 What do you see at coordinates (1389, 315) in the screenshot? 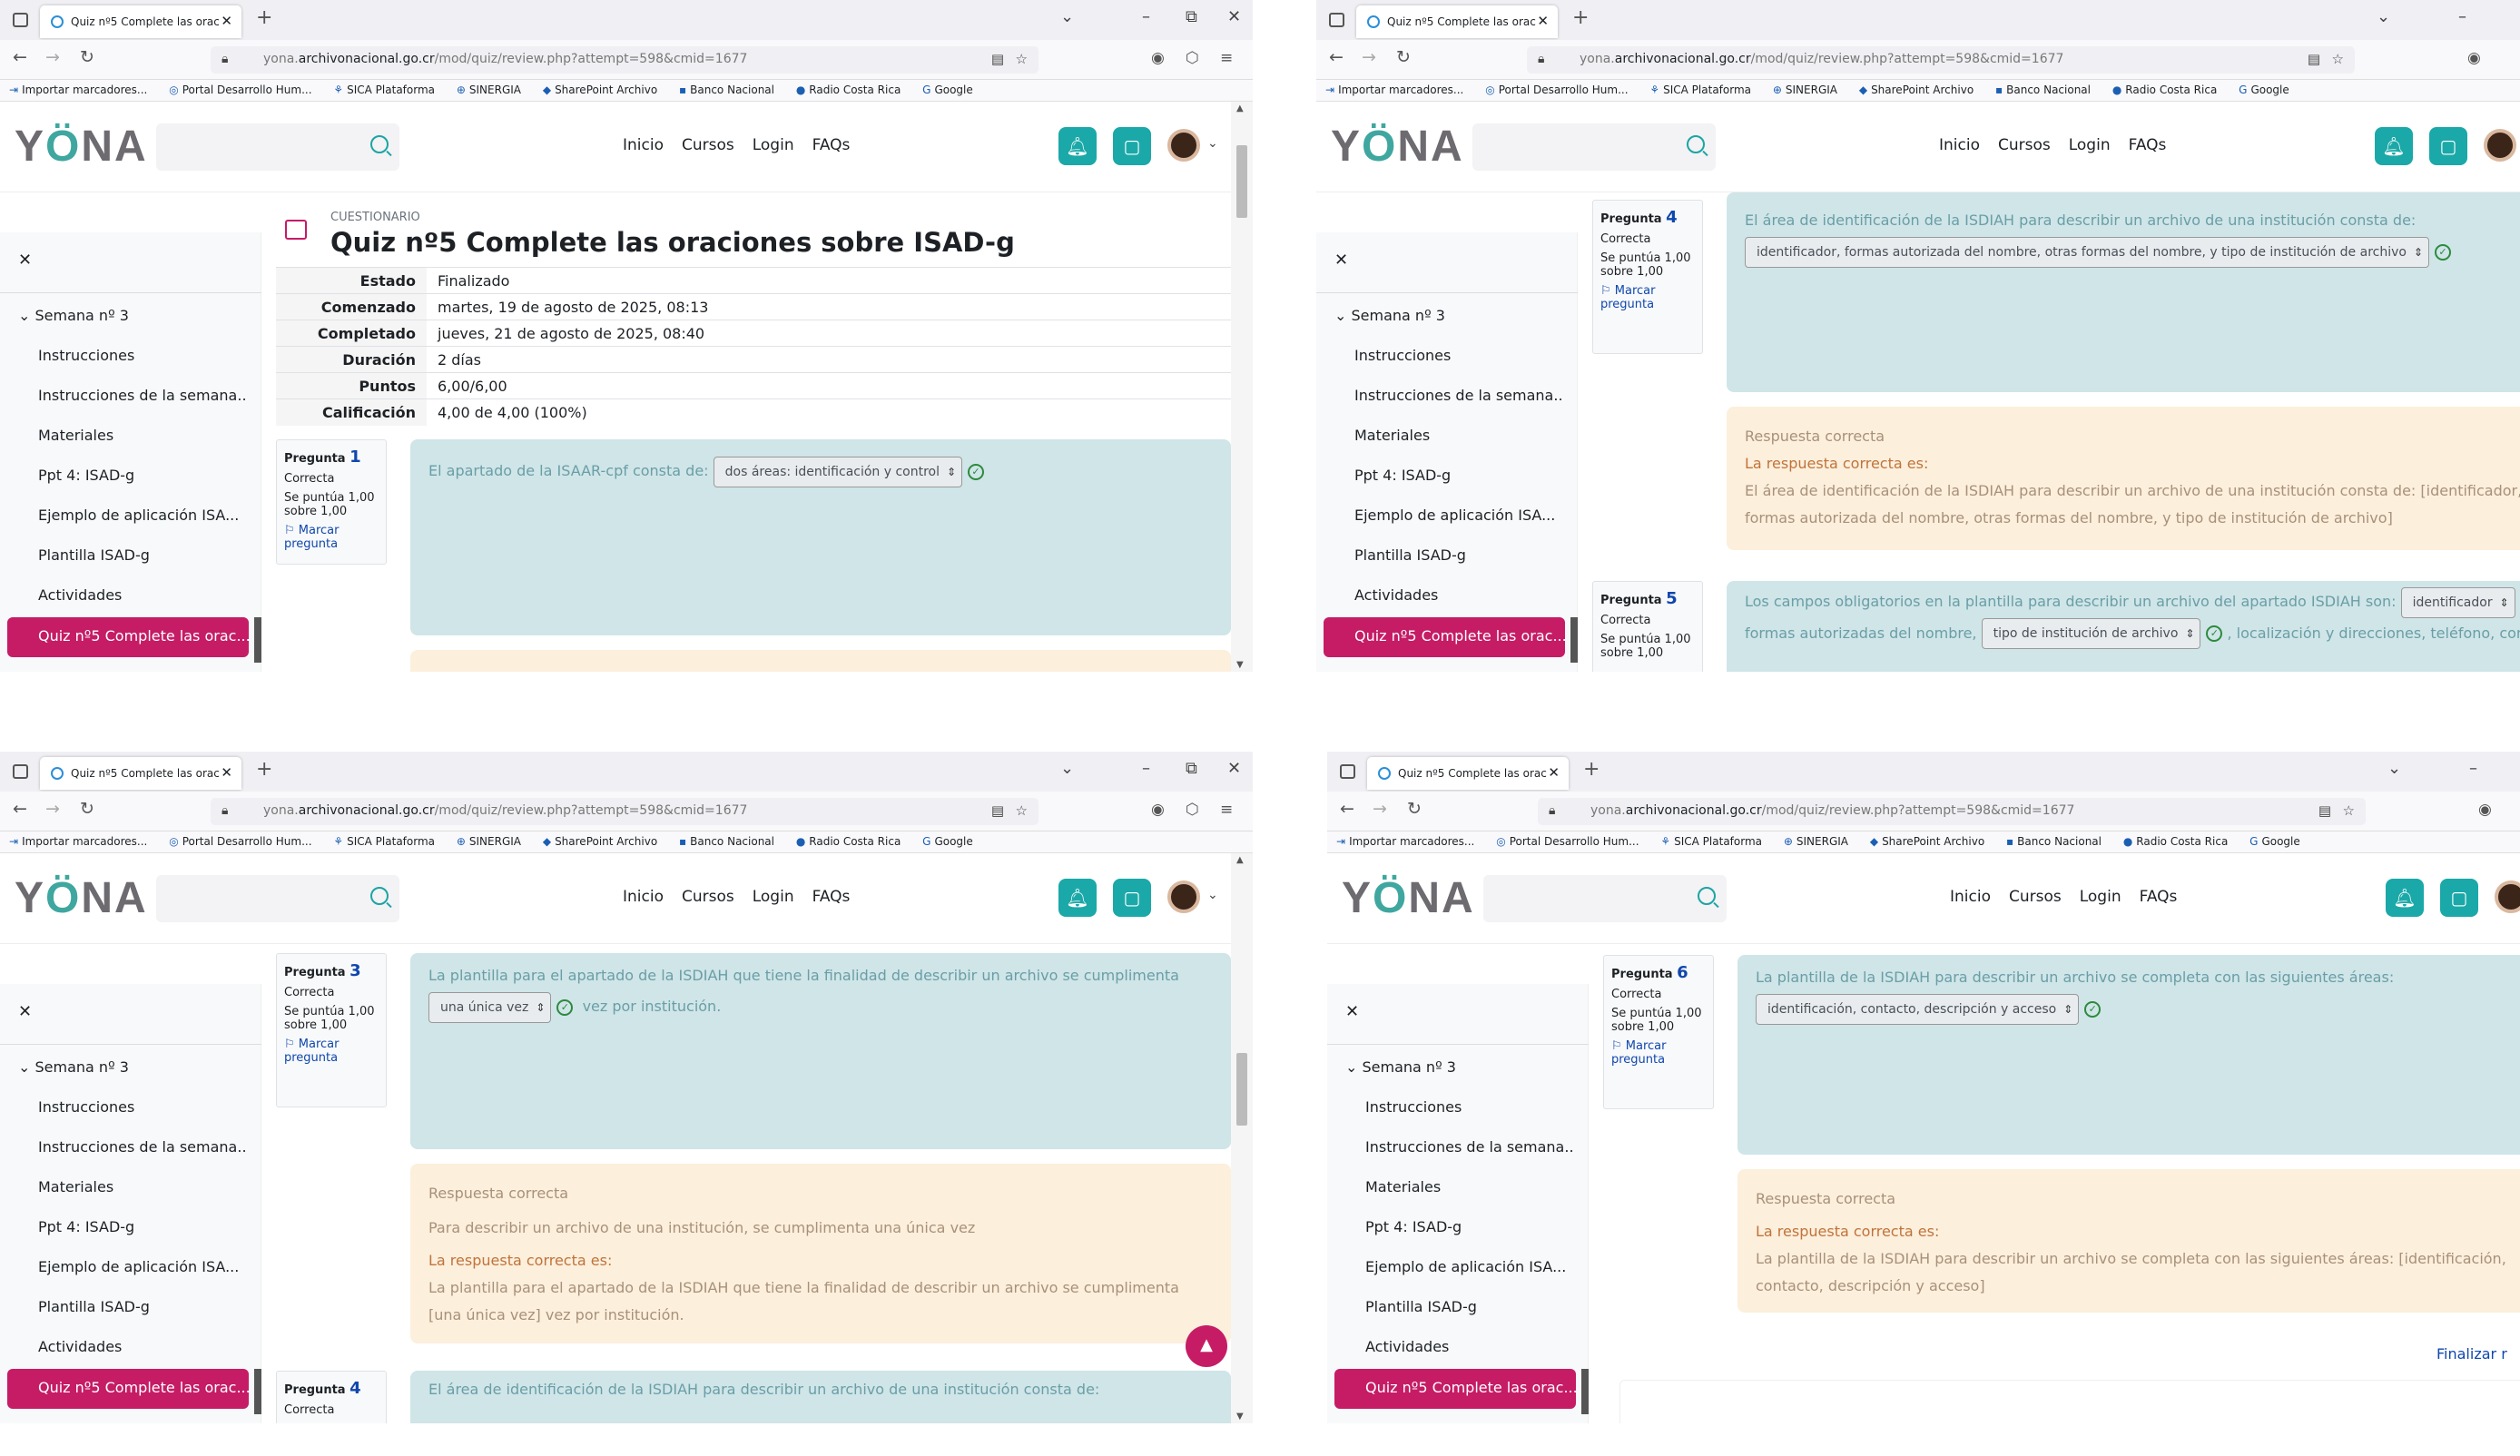
I see `section-week: ⌄ Semana nº 3` at bounding box center [1389, 315].